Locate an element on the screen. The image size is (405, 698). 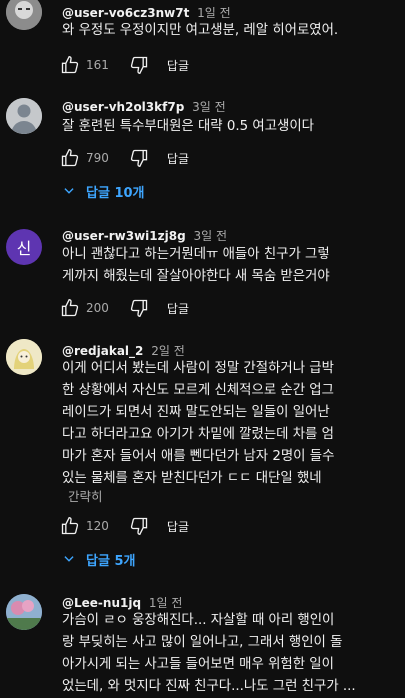
comment-line: 와 우정도 우정이지만 여고생분, 레알 히어로였어. is located at coordinates (200, 30).